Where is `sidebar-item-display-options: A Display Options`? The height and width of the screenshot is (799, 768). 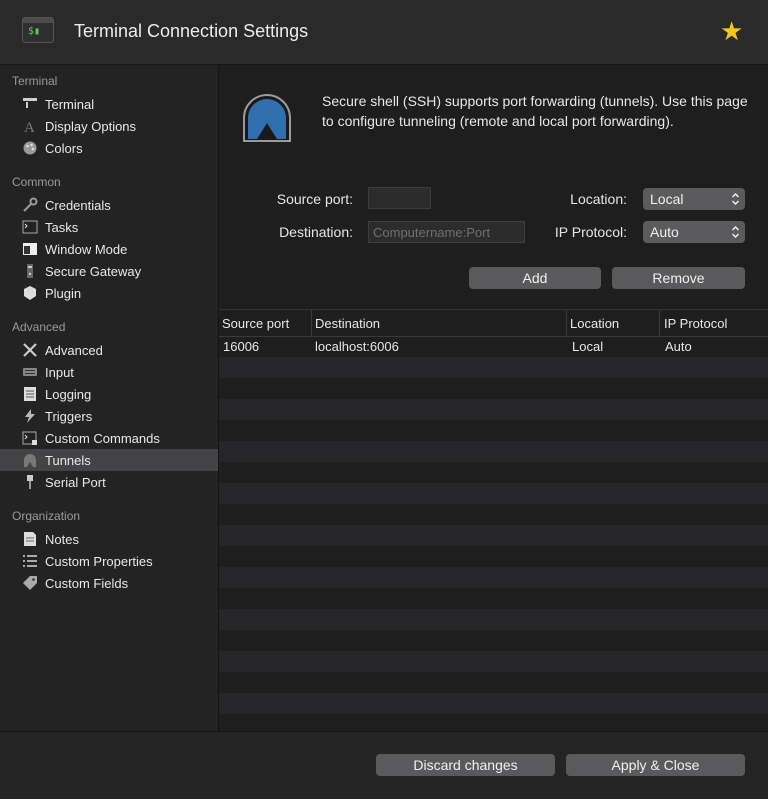
sidebar-item-display-options: A Display Options is located at coordinates (109, 126).